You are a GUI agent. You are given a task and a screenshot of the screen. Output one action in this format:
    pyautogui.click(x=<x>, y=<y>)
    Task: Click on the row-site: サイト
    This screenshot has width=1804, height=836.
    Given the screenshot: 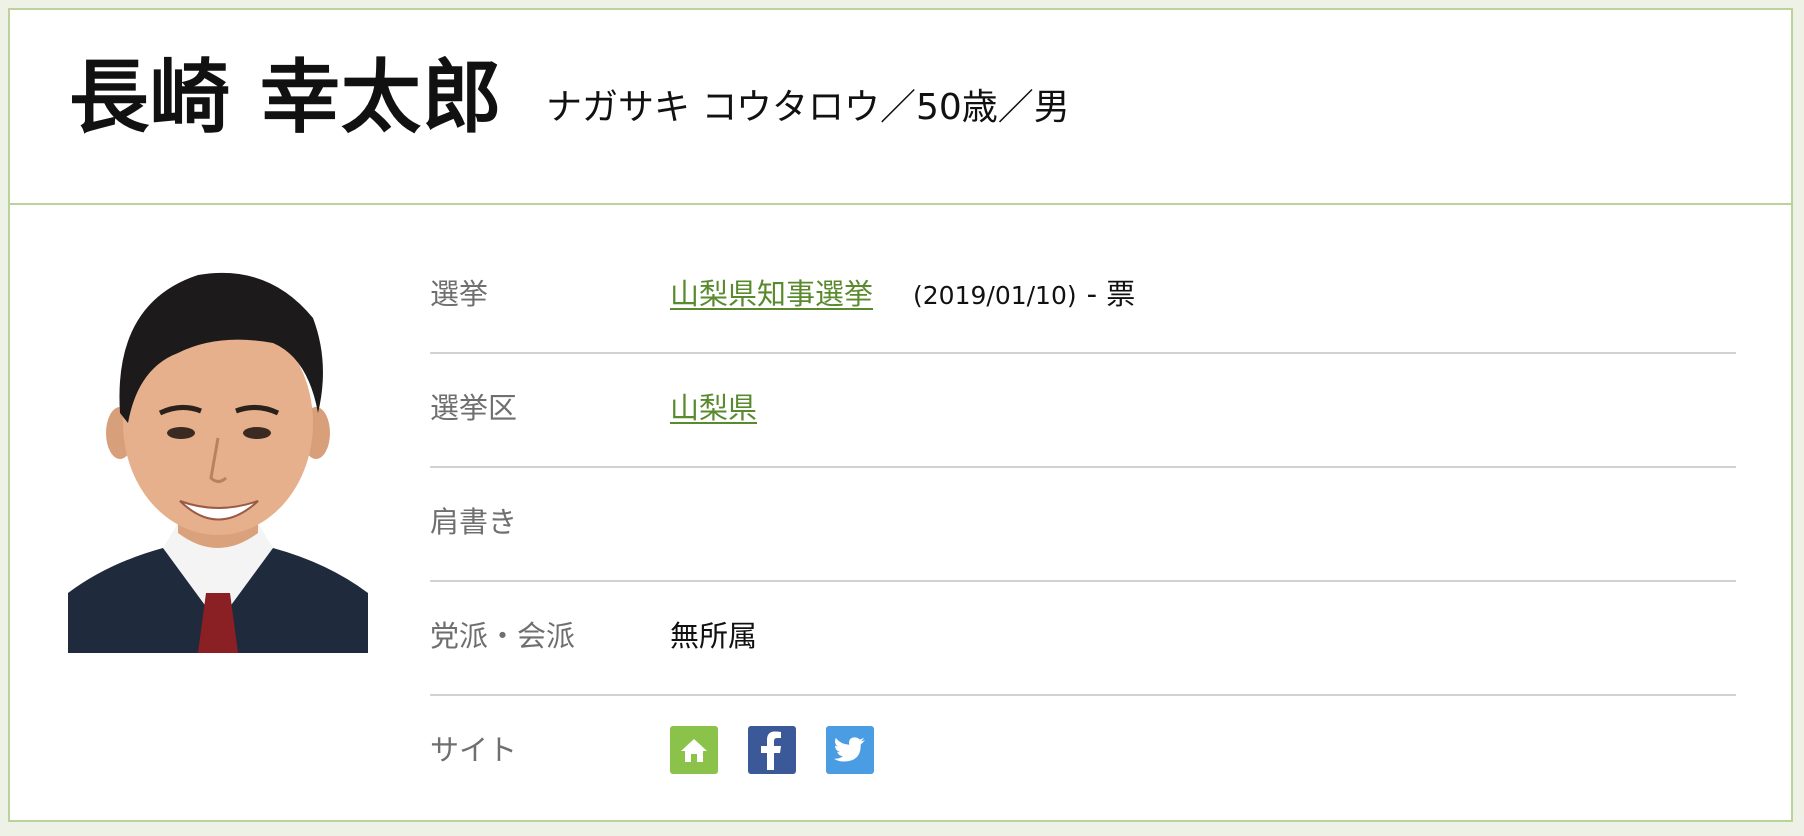 What is the action you would take?
    pyautogui.click(x=1083, y=752)
    